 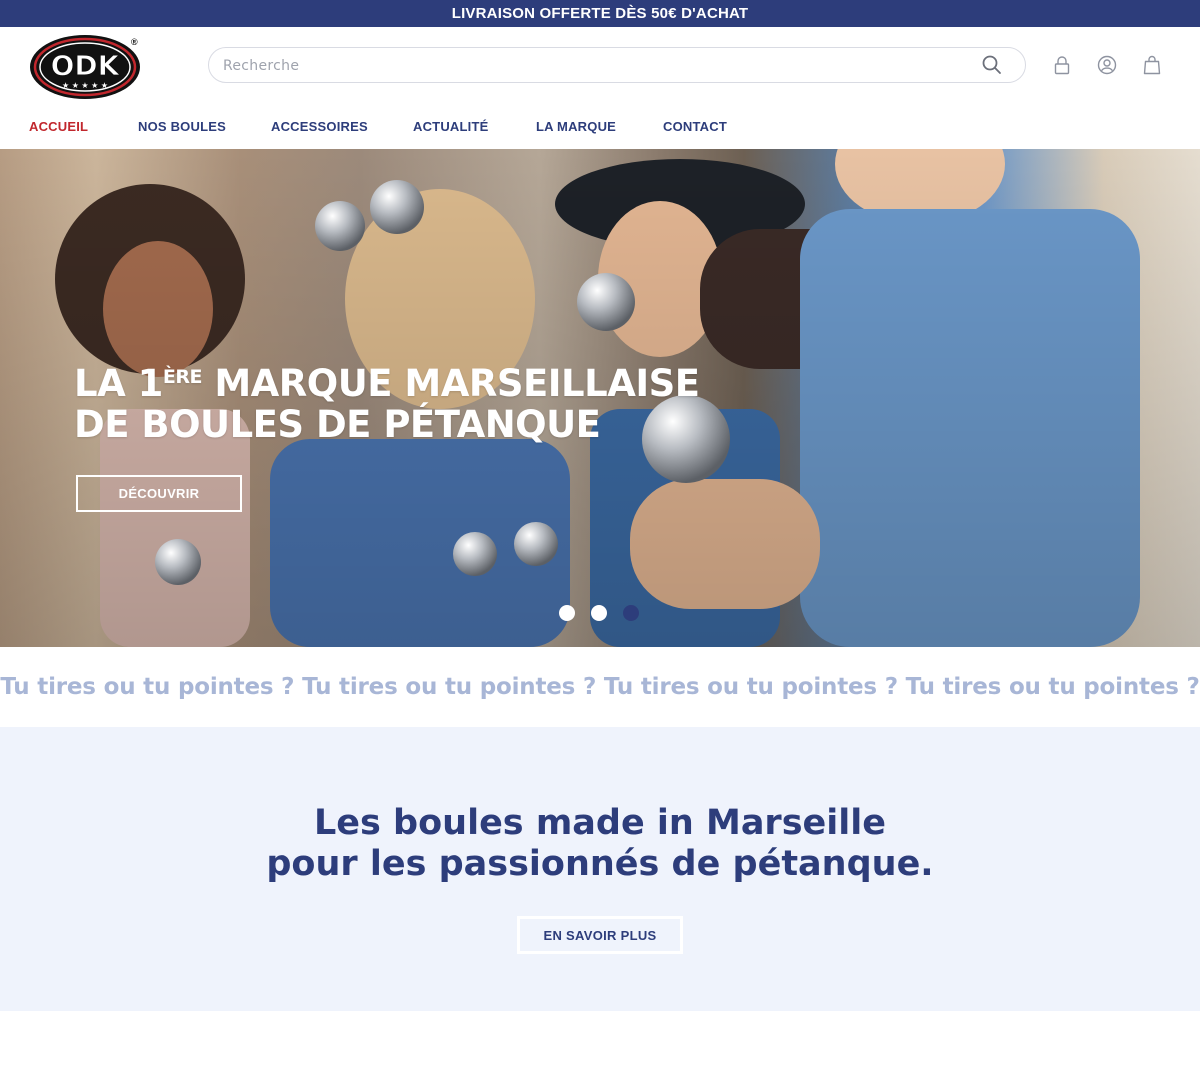 I want to click on search-bar, so click(x=617, y=65).